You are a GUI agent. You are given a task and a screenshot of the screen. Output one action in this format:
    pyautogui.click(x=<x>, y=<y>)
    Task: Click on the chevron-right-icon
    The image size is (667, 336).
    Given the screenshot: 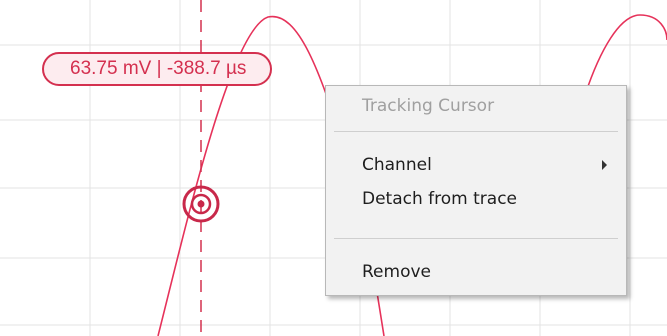 What is the action you would take?
    pyautogui.click(x=604, y=165)
    